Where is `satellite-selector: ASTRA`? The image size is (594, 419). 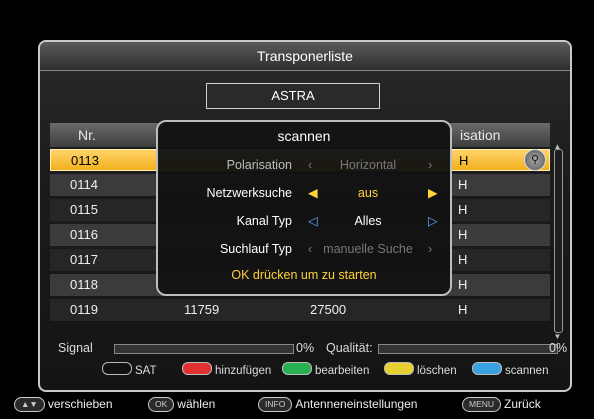
satellite-selector: ASTRA is located at coordinates (293, 96).